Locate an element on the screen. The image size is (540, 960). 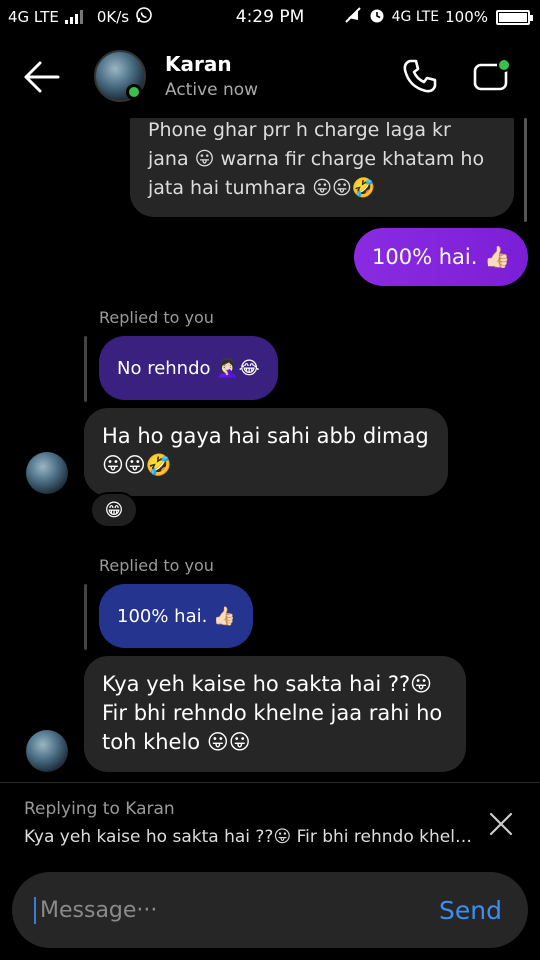
battery-icon is located at coordinates (514, 17).